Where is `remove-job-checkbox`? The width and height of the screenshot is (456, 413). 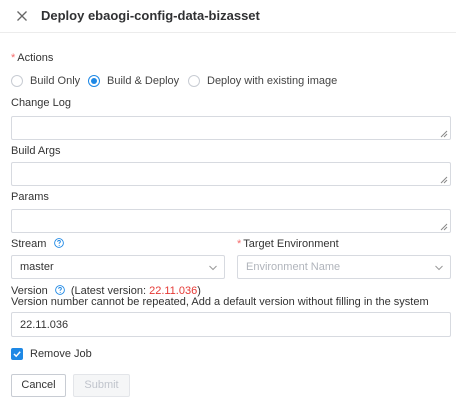 remove-job-checkbox is located at coordinates (17, 354).